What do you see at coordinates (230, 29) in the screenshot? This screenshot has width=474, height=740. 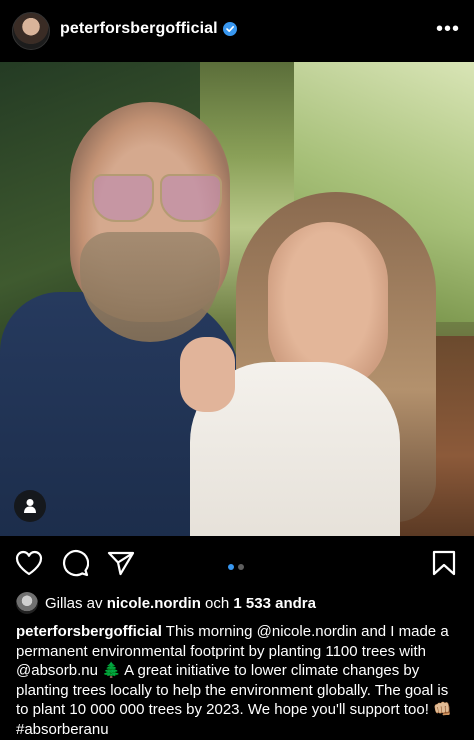 I see `verified-badge-icon` at bounding box center [230, 29].